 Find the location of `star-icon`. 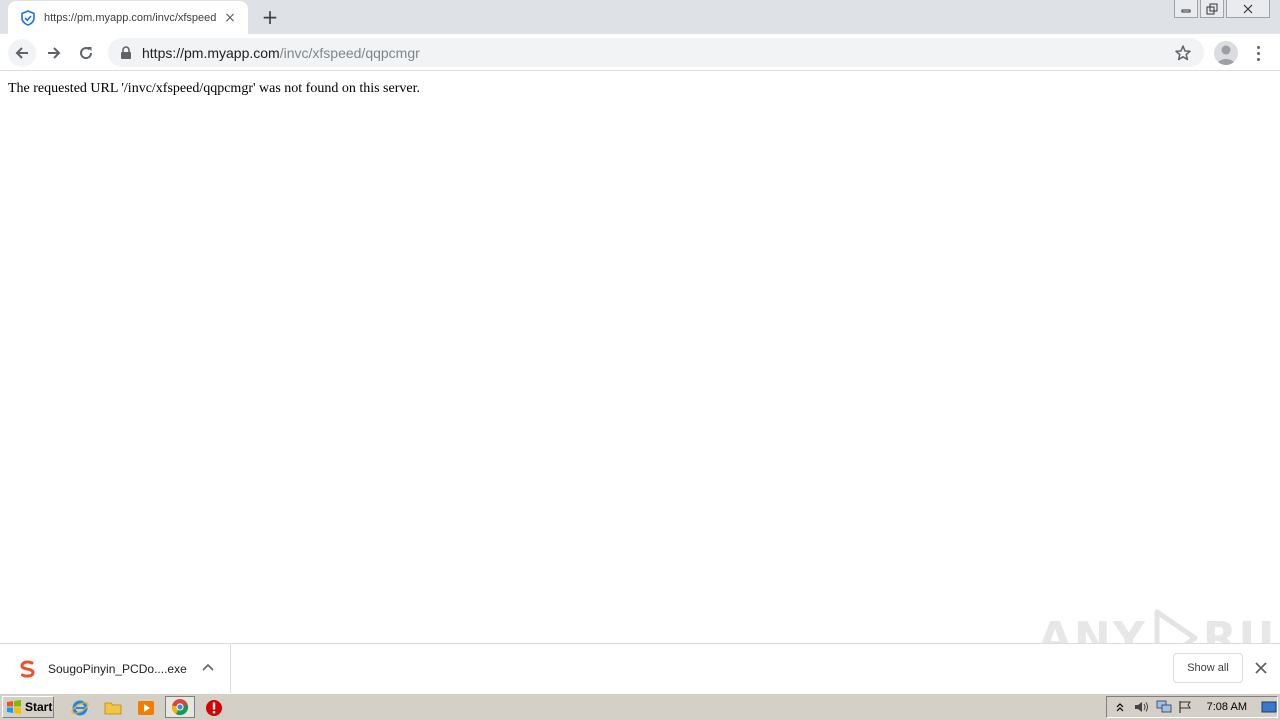

star-icon is located at coordinates (1183, 53).